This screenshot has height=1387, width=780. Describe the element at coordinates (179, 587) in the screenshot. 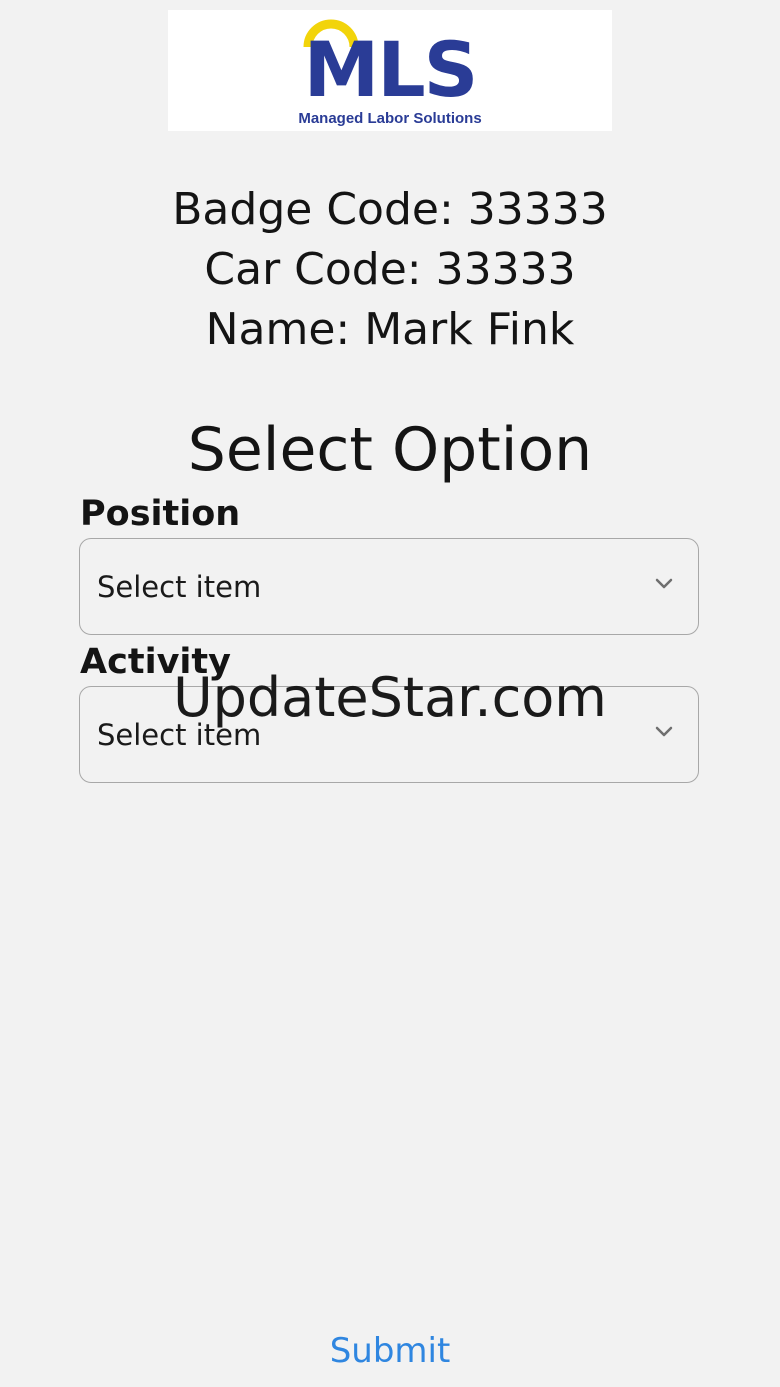

I see `position-select-value: Select item` at that location.